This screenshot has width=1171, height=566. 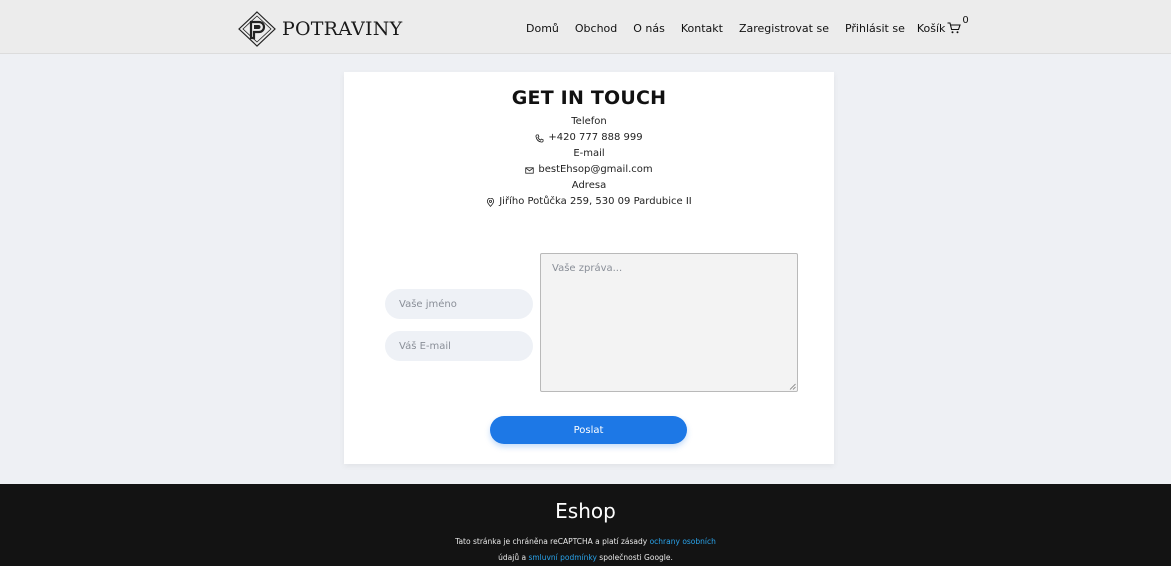 What do you see at coordinates (649, 28) in the screenshot?
I see `nav-link-about: O nás` at bounding box center [649, 28].